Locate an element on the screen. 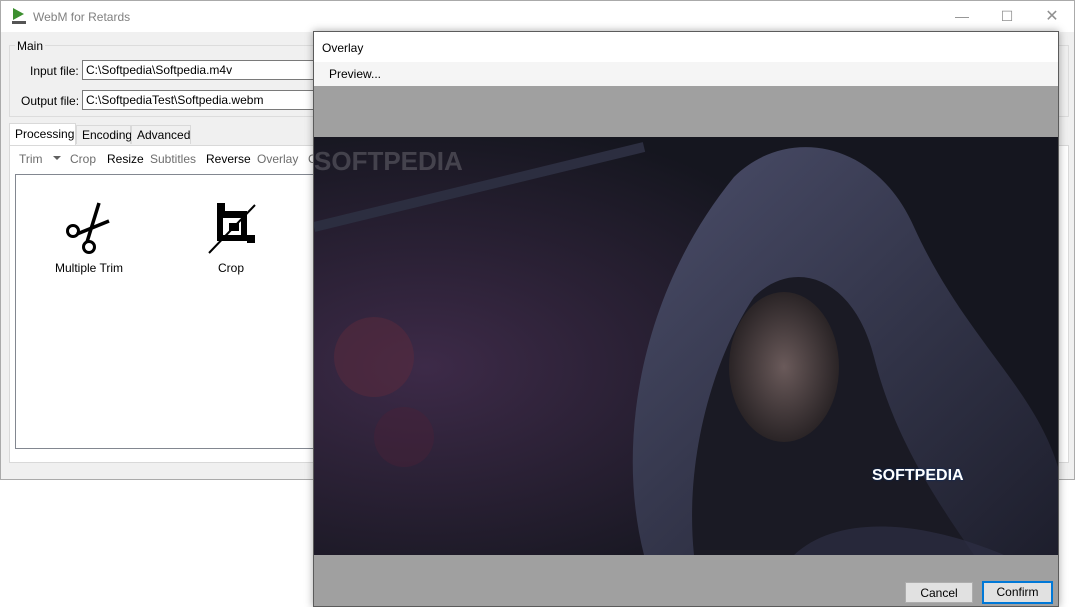 Image resolution: width=1075 pixels, height=607 pixels. tile-label: Multiple Trim is located at coordinates (88, 268).